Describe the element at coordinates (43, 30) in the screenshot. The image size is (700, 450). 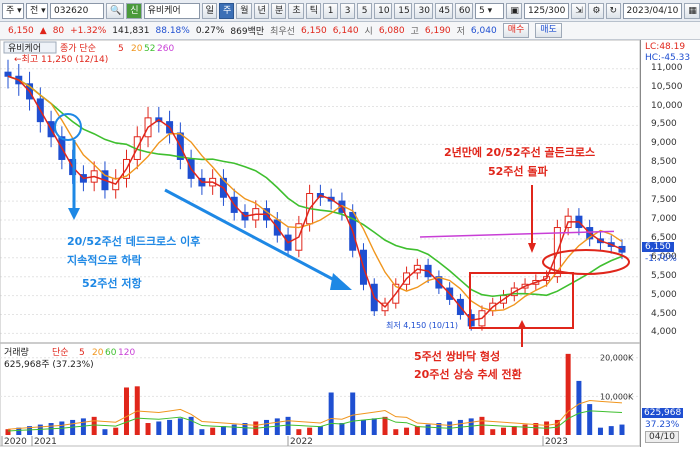
I see `up-arrow-icon: ▲` at that location.